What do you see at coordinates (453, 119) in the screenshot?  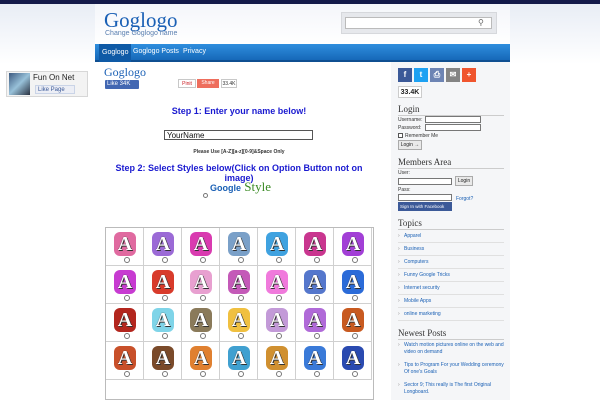 I see `username-field` at bounding box center [453, 119].